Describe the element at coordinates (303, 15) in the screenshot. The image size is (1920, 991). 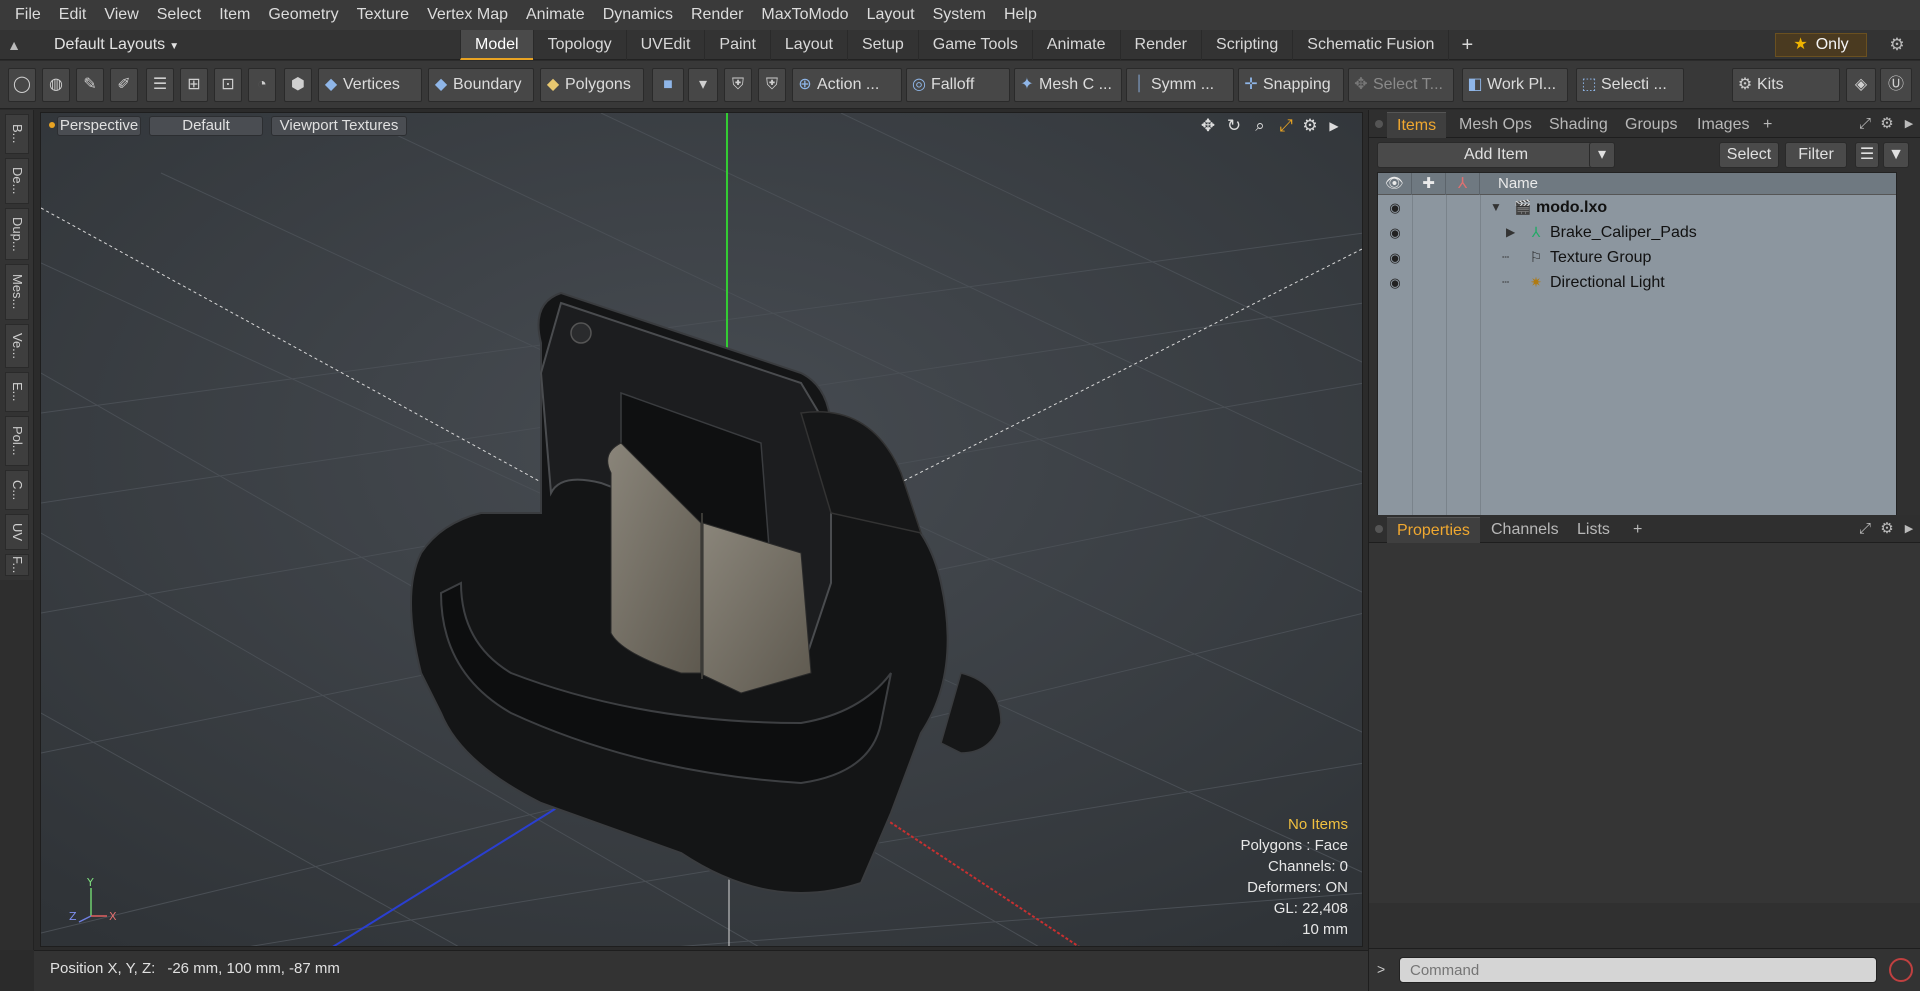
I see `menu-geometry: Geometry` at that location.